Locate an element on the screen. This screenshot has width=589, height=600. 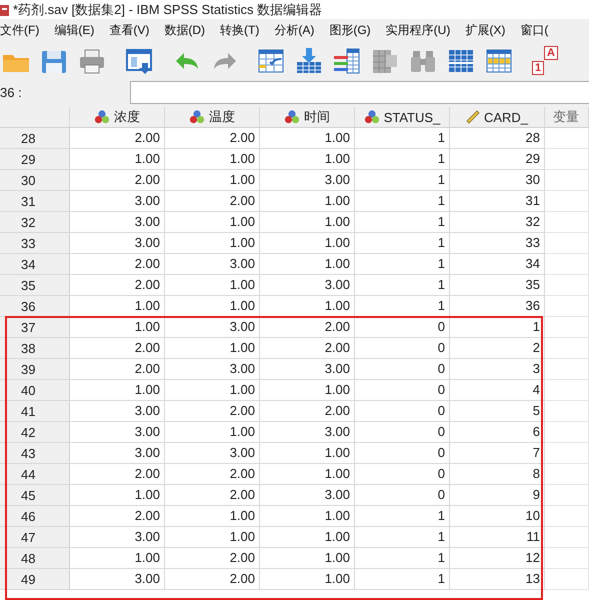
menu-item: 文件(F) is located at coordinates (20, 30).